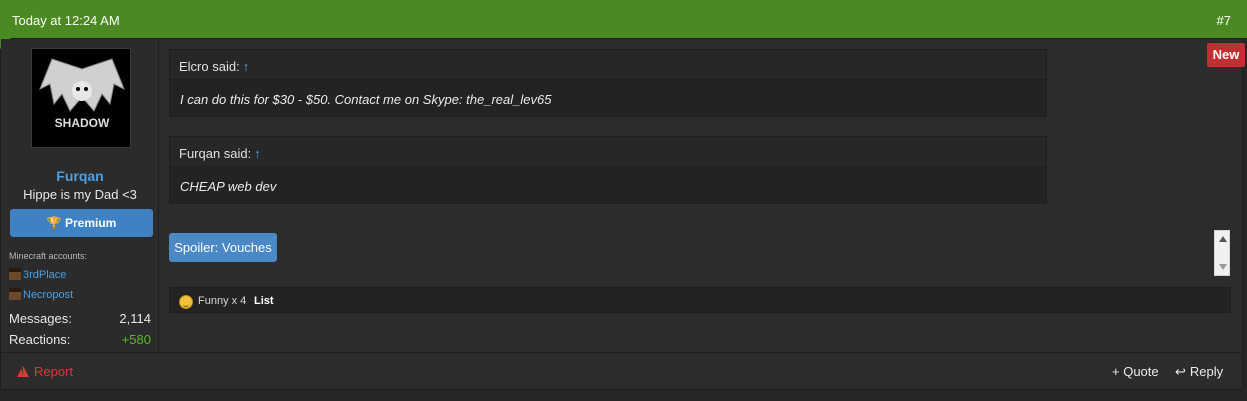  What do you see at coordinates (82, 94) in the screenshot?
I see `avatar-image: SHADOW` at bounding box center [82, 94].